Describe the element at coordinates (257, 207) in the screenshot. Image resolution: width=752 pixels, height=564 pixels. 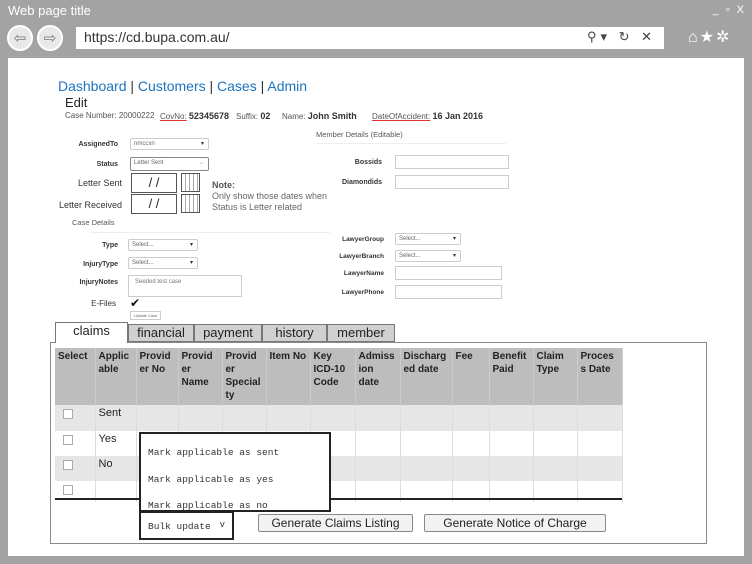
I see `note-line: Status is Letter related` at that location.